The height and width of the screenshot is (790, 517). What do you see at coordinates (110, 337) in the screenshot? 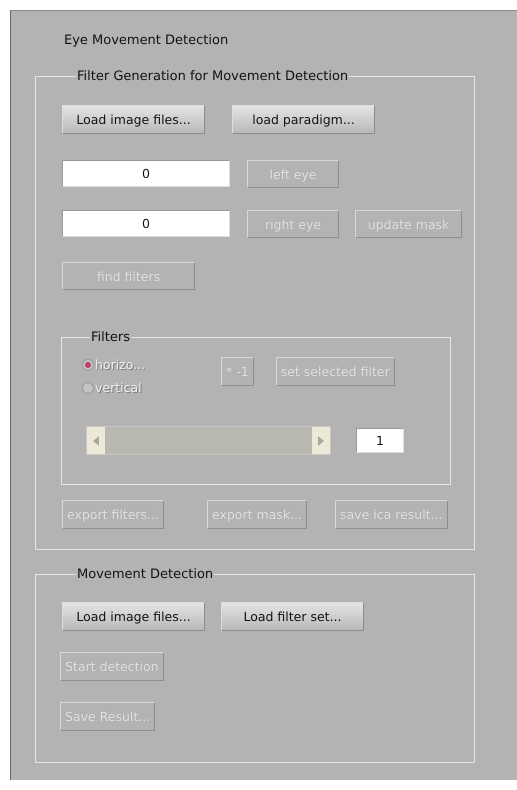
I see `filters-title: Filters` at bounding box center [110, 337].